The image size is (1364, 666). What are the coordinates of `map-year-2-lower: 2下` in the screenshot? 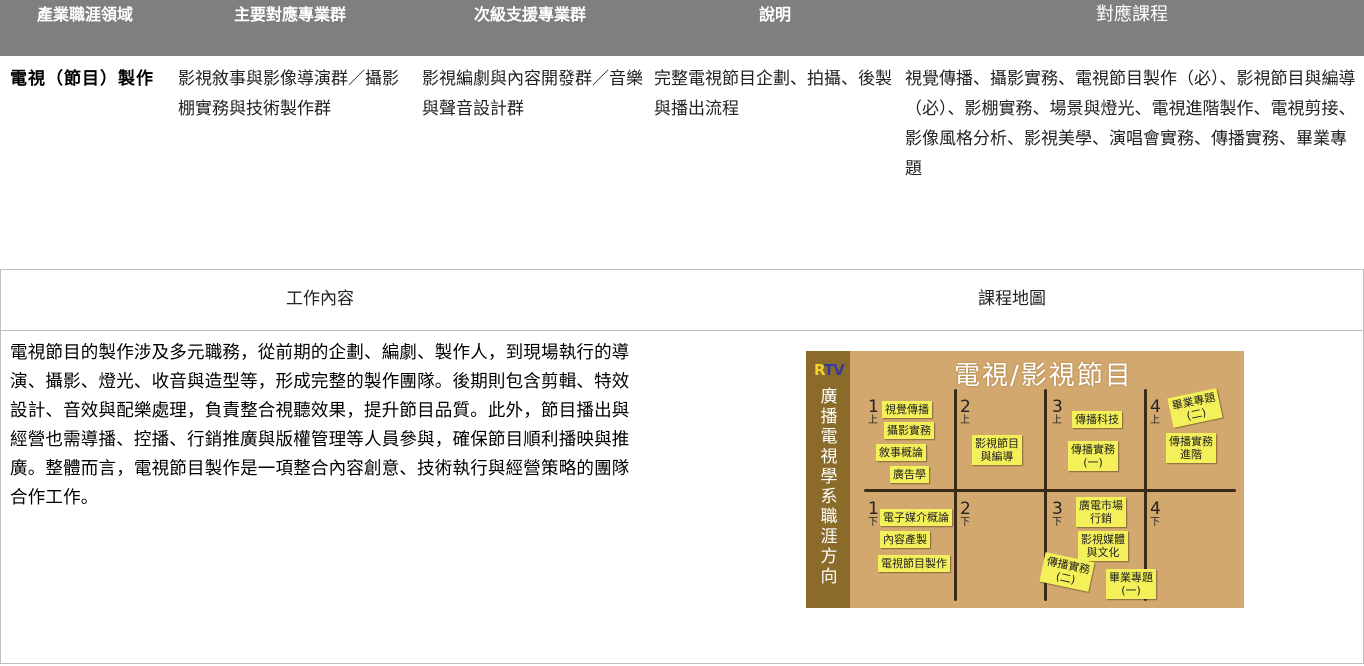 It's located at (965, 514).